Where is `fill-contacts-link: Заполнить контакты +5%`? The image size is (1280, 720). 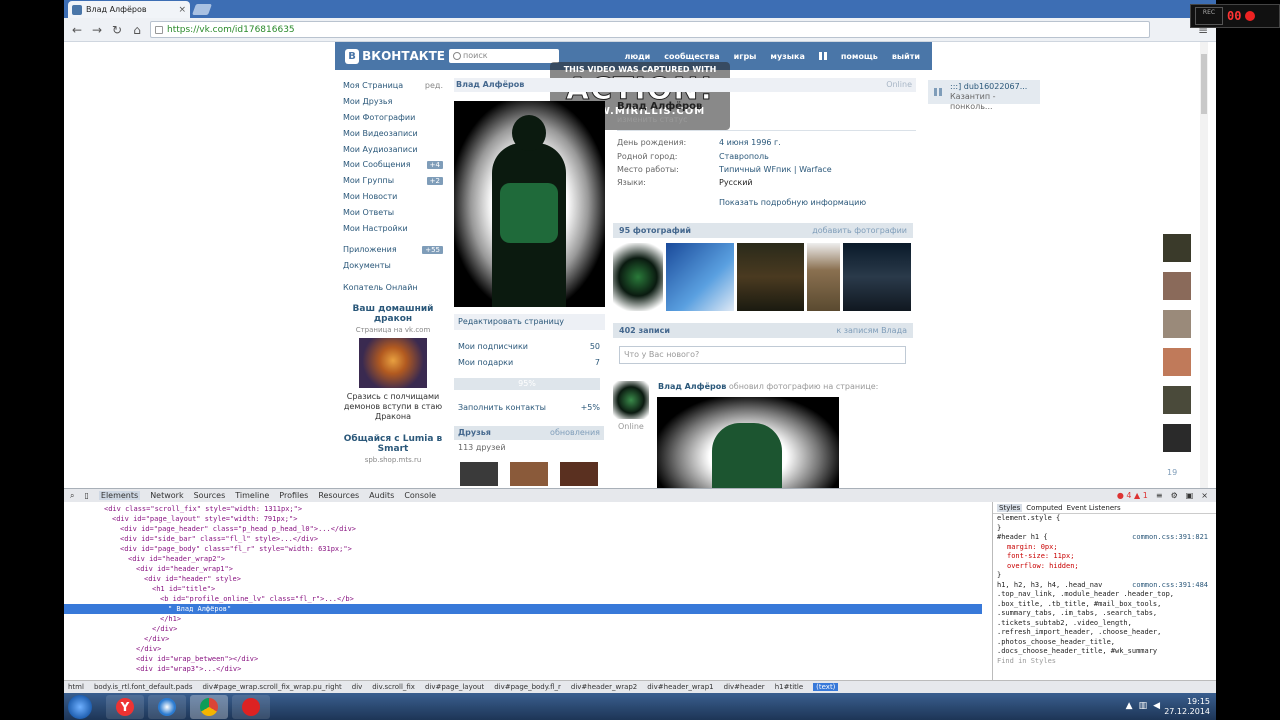
fill-contacts-link: Заполнить контакты +5% is located at coordinates (529, 407).